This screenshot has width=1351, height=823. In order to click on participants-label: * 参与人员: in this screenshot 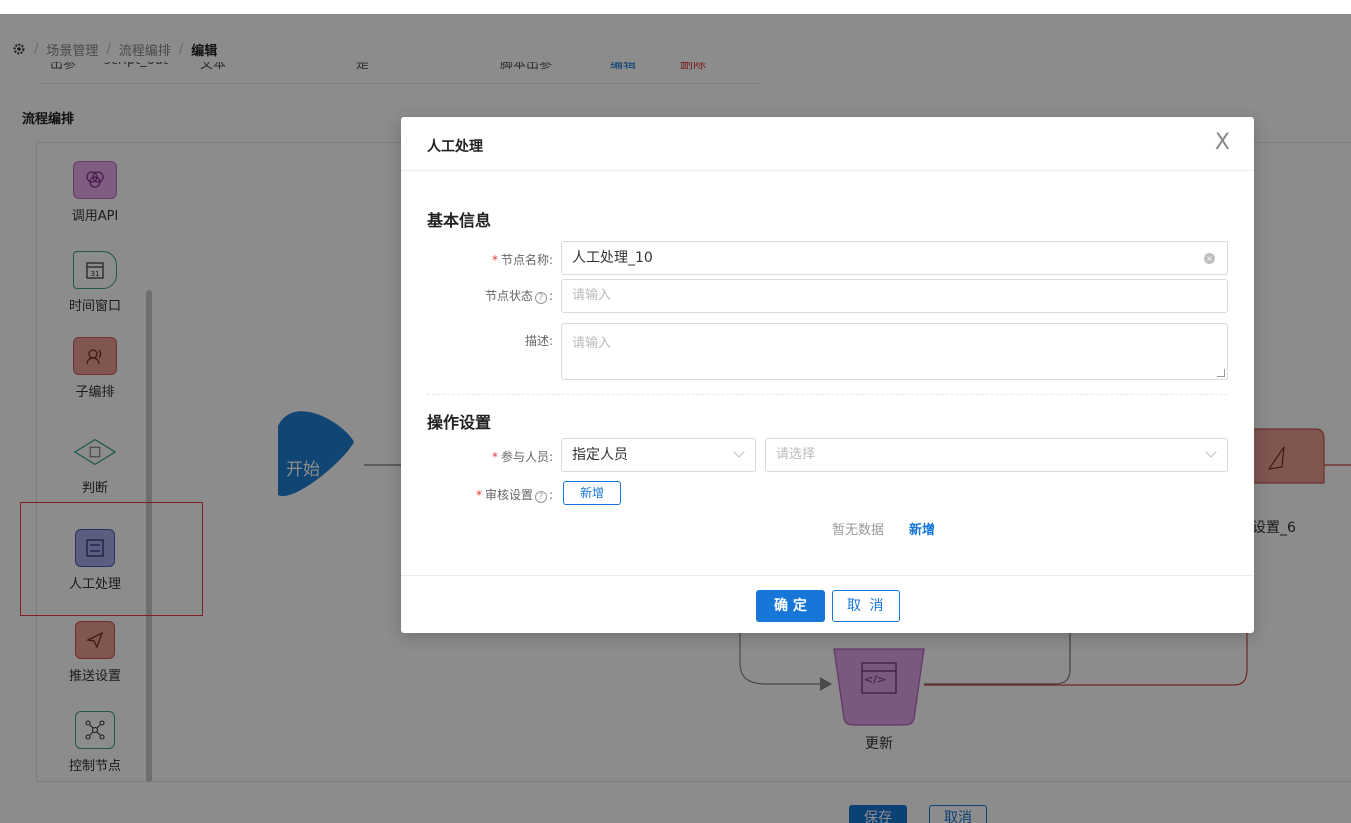, I will do `click(522, 457)`.